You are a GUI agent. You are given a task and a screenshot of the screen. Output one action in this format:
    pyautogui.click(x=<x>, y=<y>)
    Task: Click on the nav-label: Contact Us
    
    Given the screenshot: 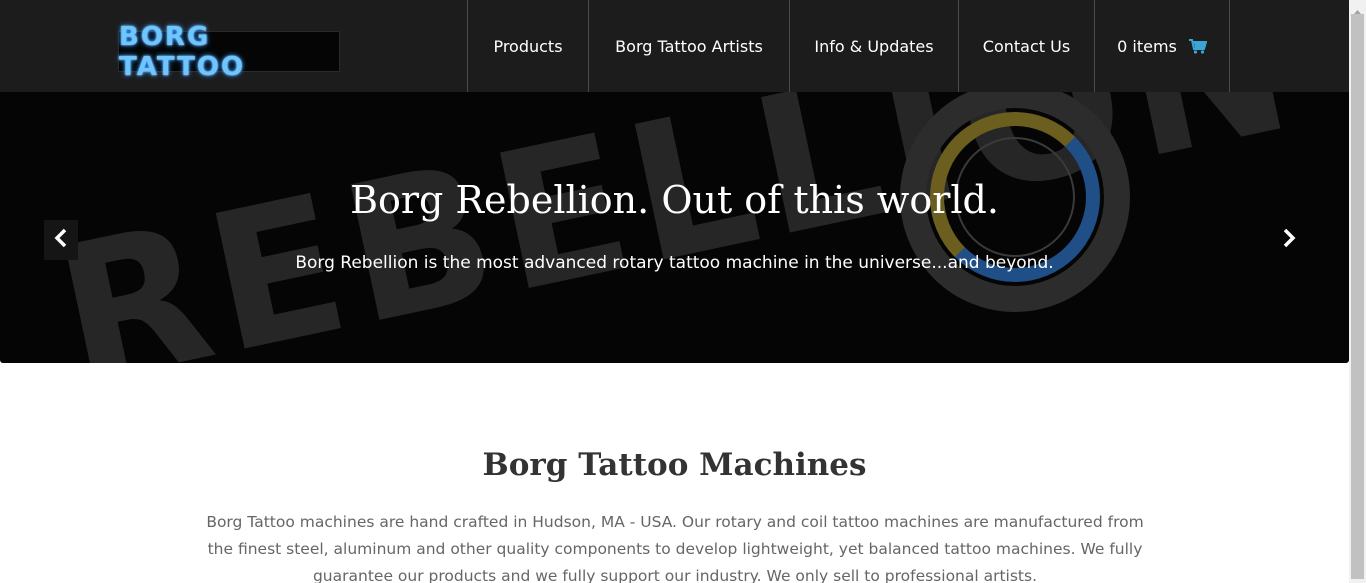 What is the action you would take?
    pyautogui.click(x=1026, y=46)
    